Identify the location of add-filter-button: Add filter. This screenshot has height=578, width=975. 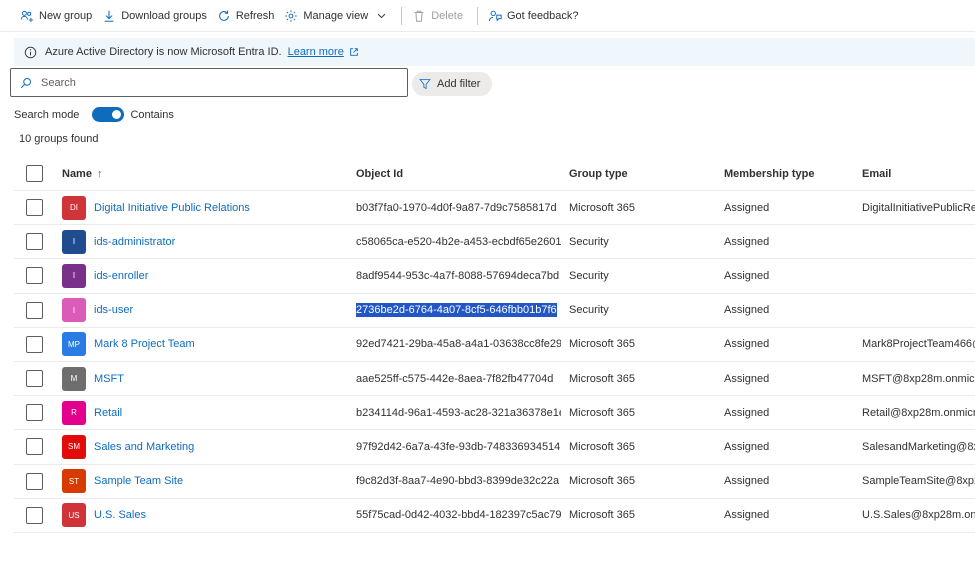
(452, 84).